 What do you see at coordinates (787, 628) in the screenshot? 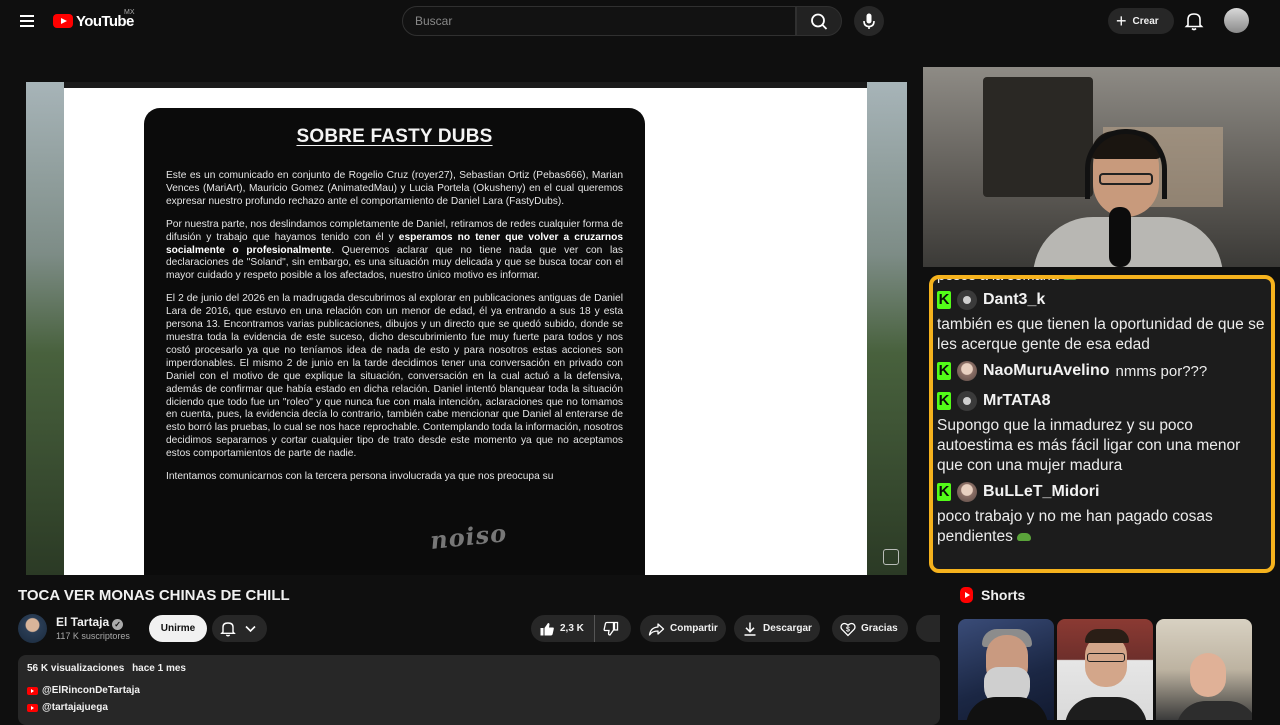
I see `download-label: Descargar` at bounding box center [787, 628].